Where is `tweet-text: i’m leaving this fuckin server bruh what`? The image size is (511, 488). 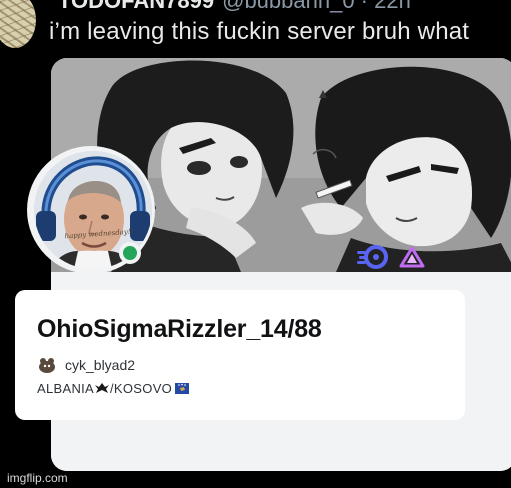 tweet-text: i’m leaving this fuckin server bruh what is located at coordinates (259, 31).